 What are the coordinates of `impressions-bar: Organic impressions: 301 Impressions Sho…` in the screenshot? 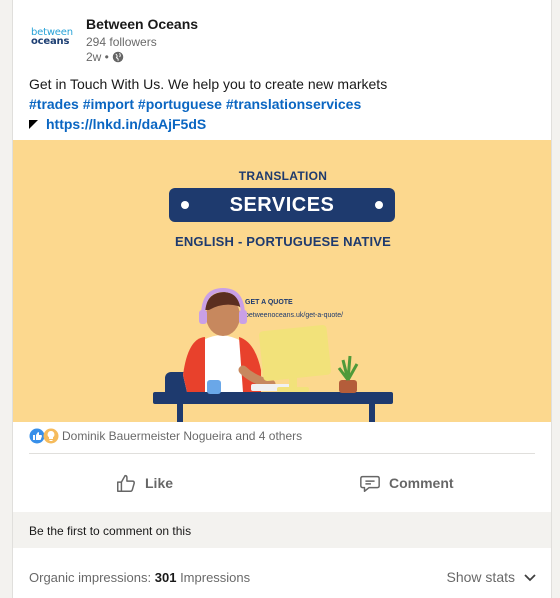 It's located at (282, 574).